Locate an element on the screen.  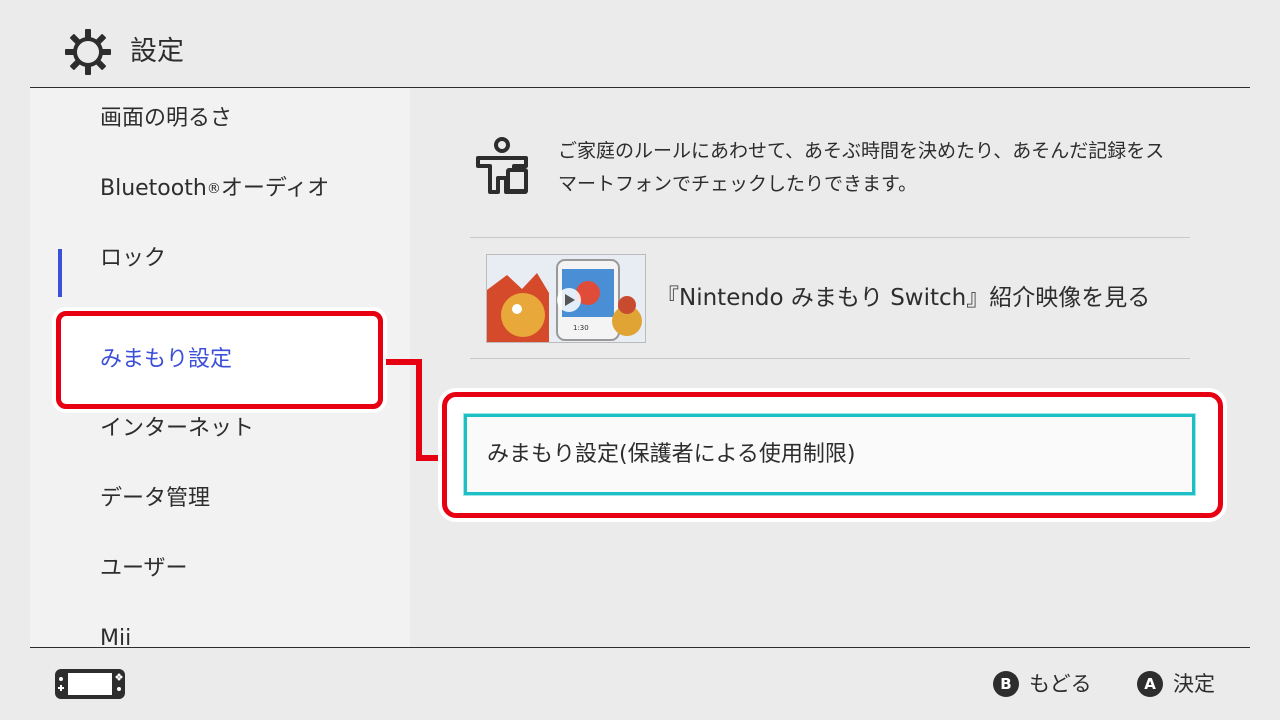
video-thumbnail: 1:30 is located at coordinates (566, 298).